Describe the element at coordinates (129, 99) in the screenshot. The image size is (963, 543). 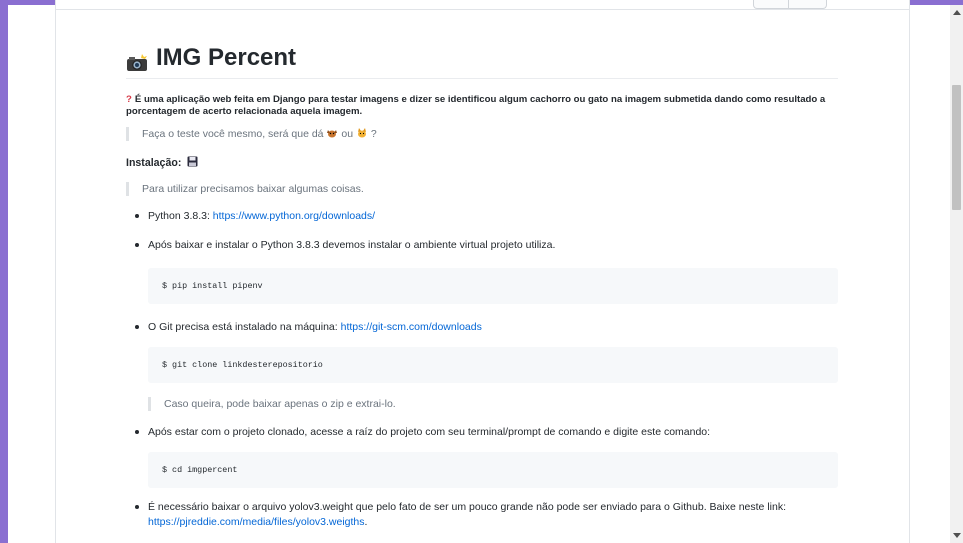
I see `red-question-icon: ?` at that location.